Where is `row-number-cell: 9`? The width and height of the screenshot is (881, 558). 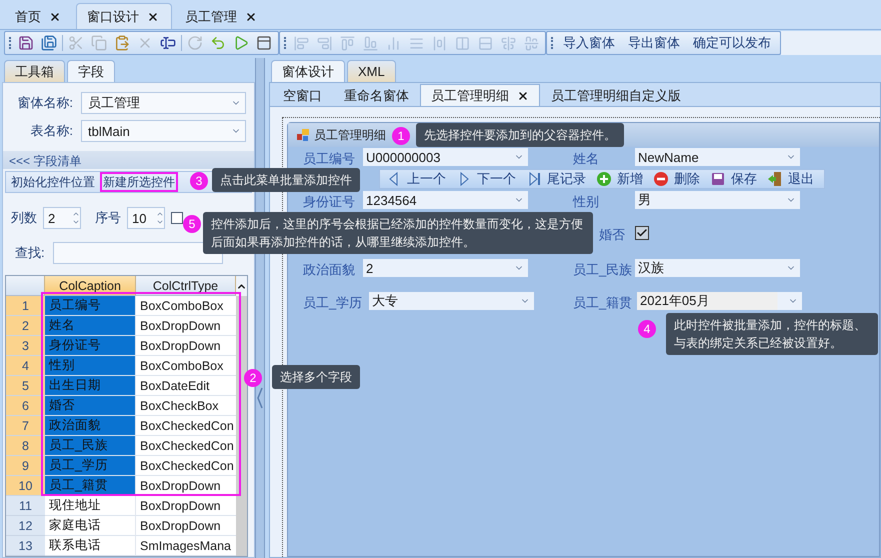
row-number-cell: 9 is located at coordinates (25, 466).